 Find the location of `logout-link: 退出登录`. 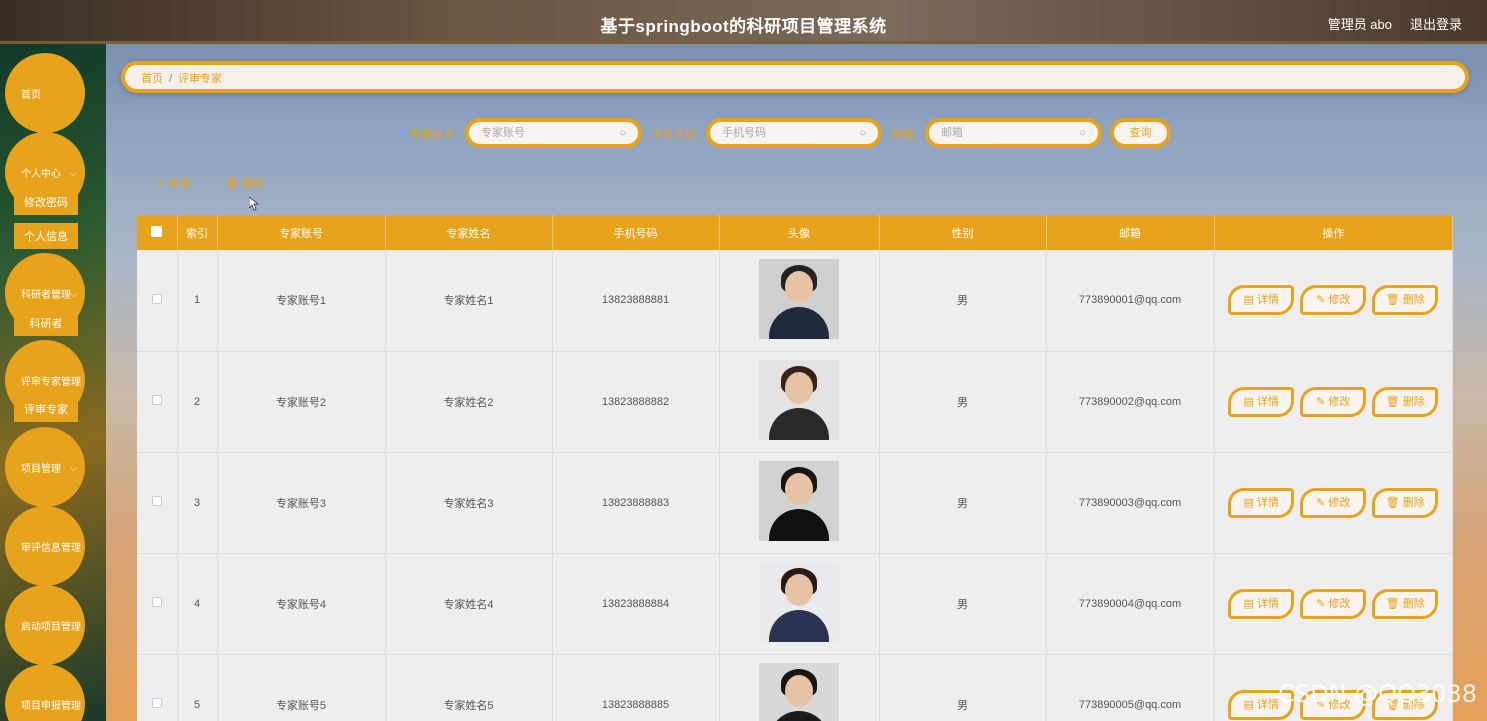

logout-link: 退出登录 is located at coordinates (1436, 23).